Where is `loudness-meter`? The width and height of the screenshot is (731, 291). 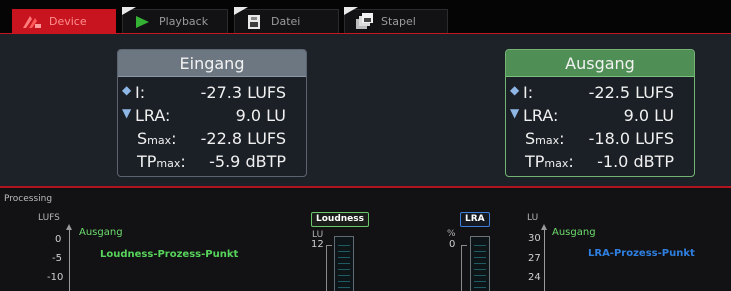 loudness-meter is located at coordinates (344, 263).